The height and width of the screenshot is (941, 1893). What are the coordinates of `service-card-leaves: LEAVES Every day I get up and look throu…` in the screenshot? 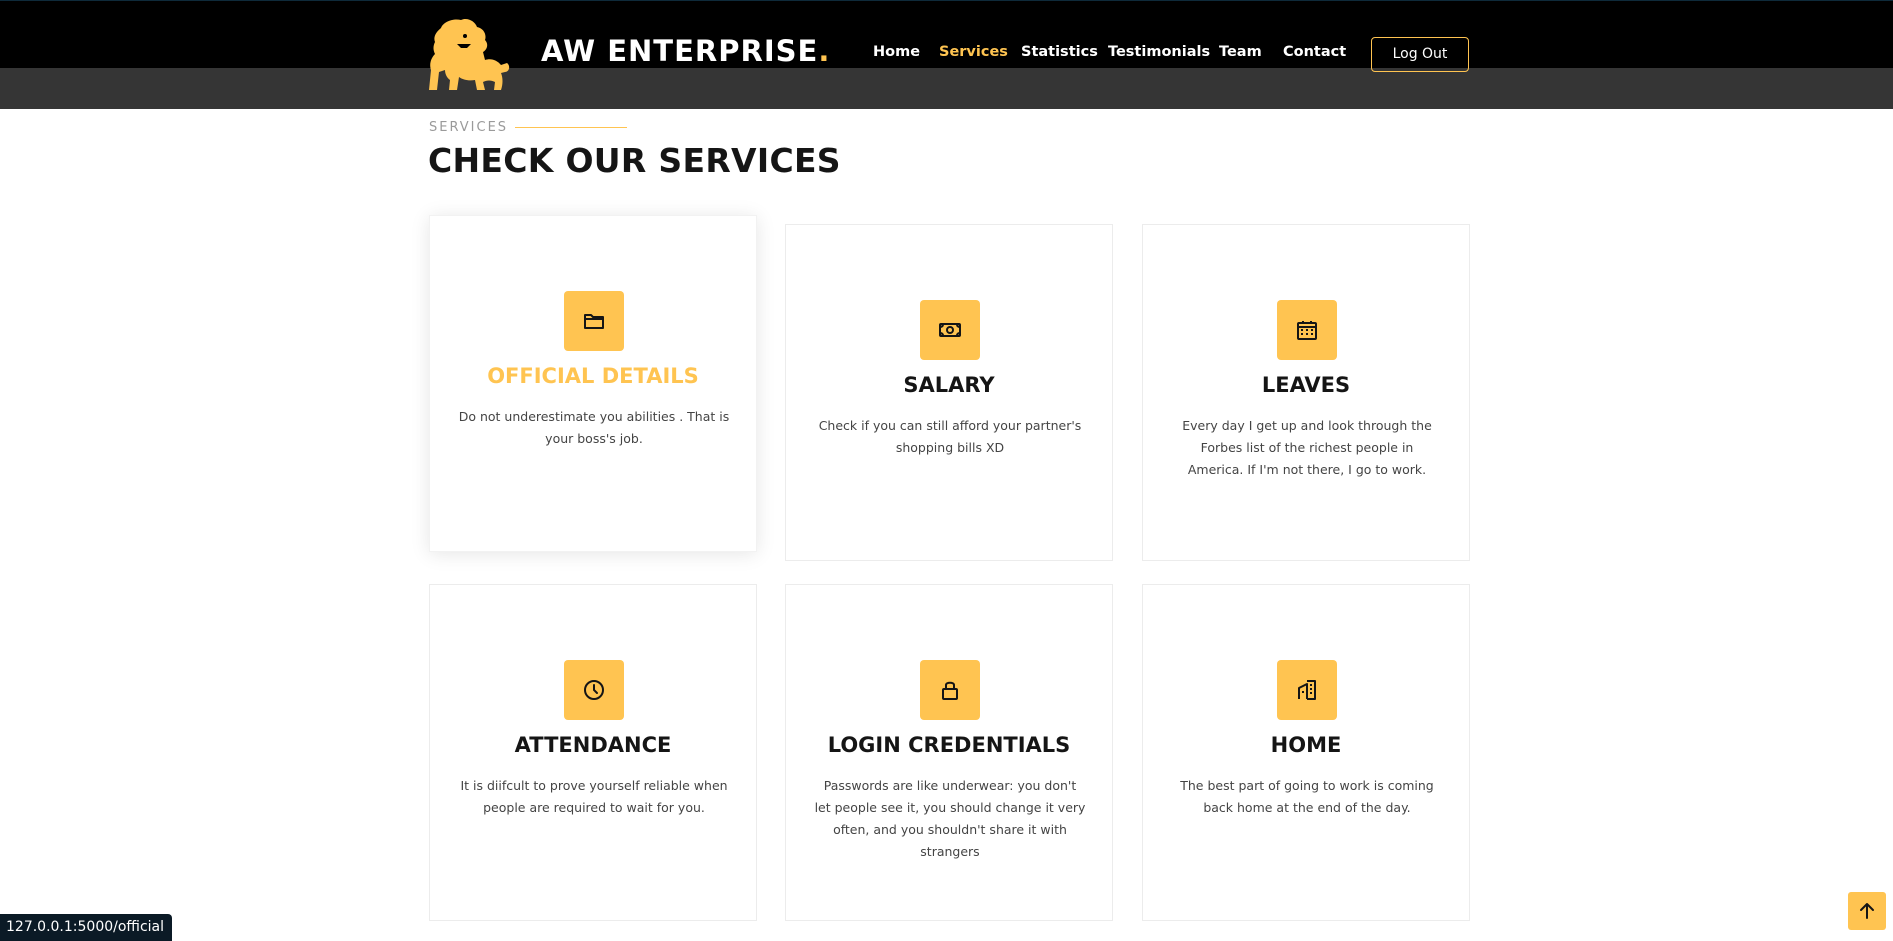 It's located at (1306, 392).